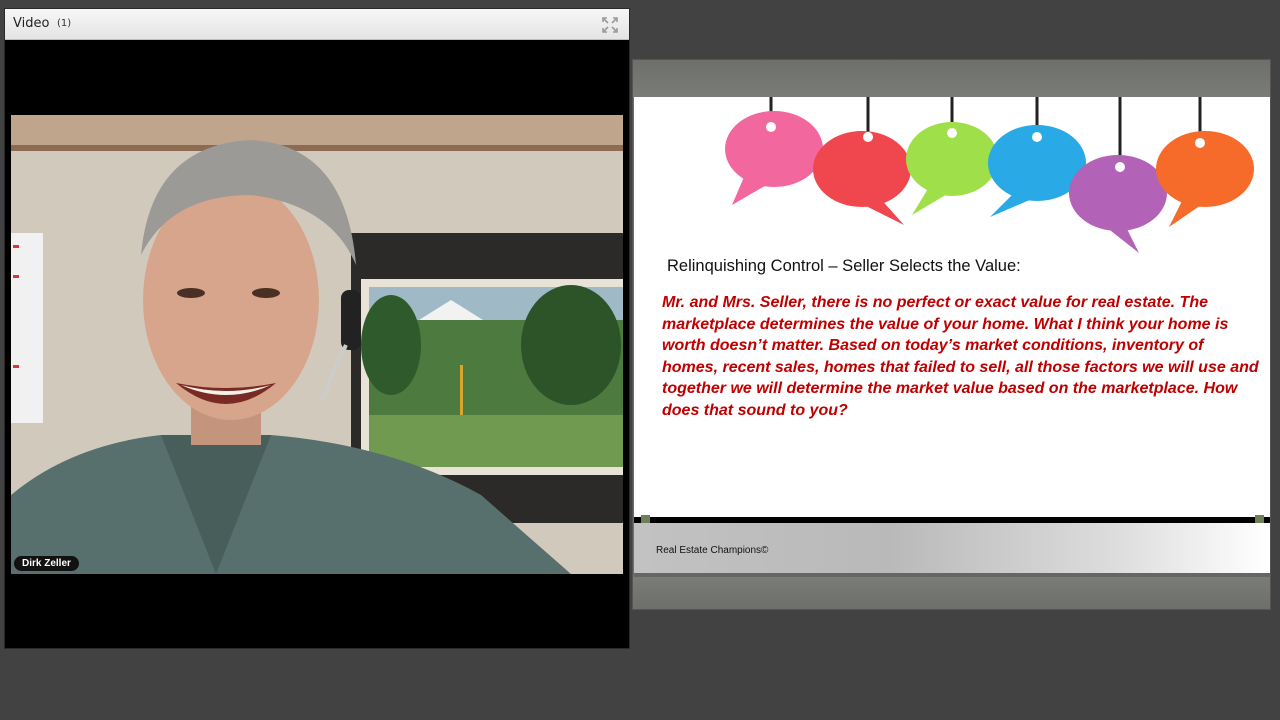  What do you see at coordinates (712, 550) in the screenshot?
I see `slide-footer-text: Real Estate Champions©` at bounding box center [712, 550].